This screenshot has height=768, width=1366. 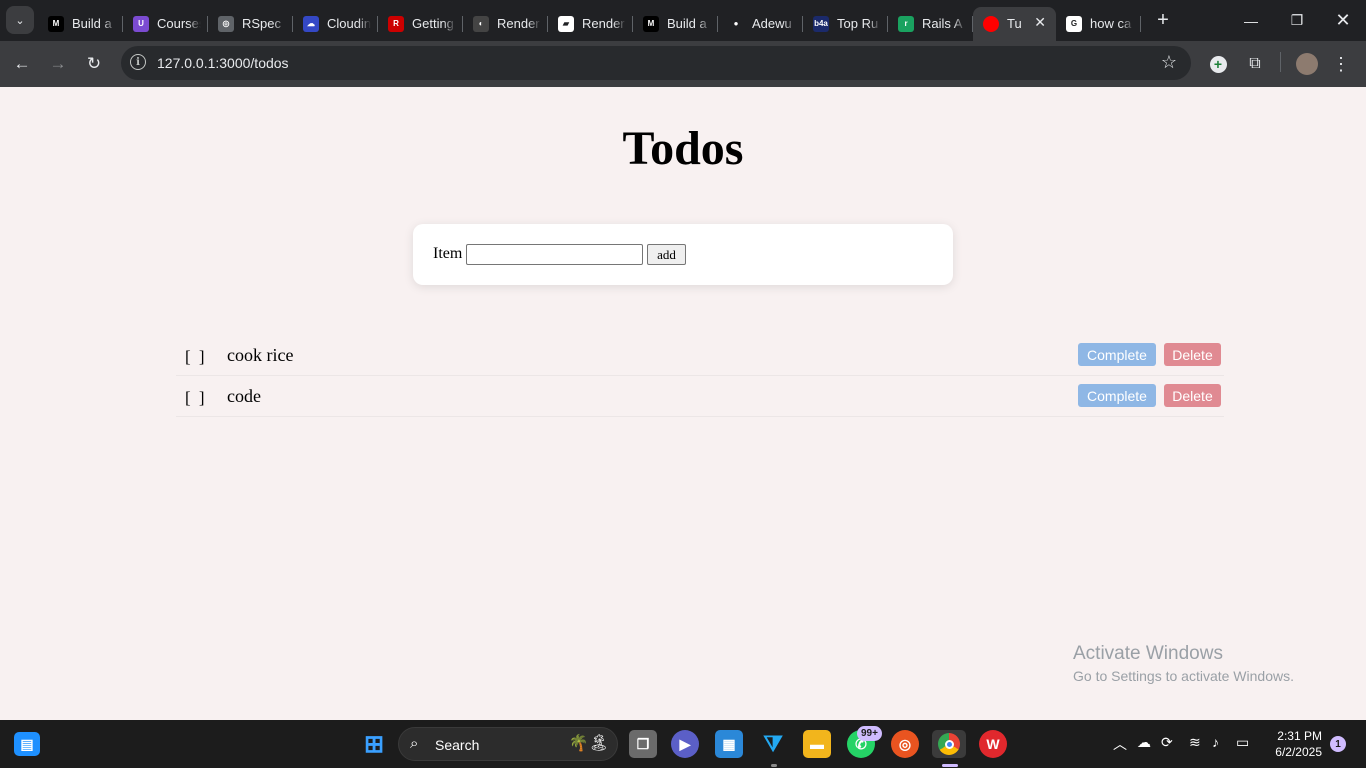 I want to click on wps-office-icon: W, so click(x=993, y=744).